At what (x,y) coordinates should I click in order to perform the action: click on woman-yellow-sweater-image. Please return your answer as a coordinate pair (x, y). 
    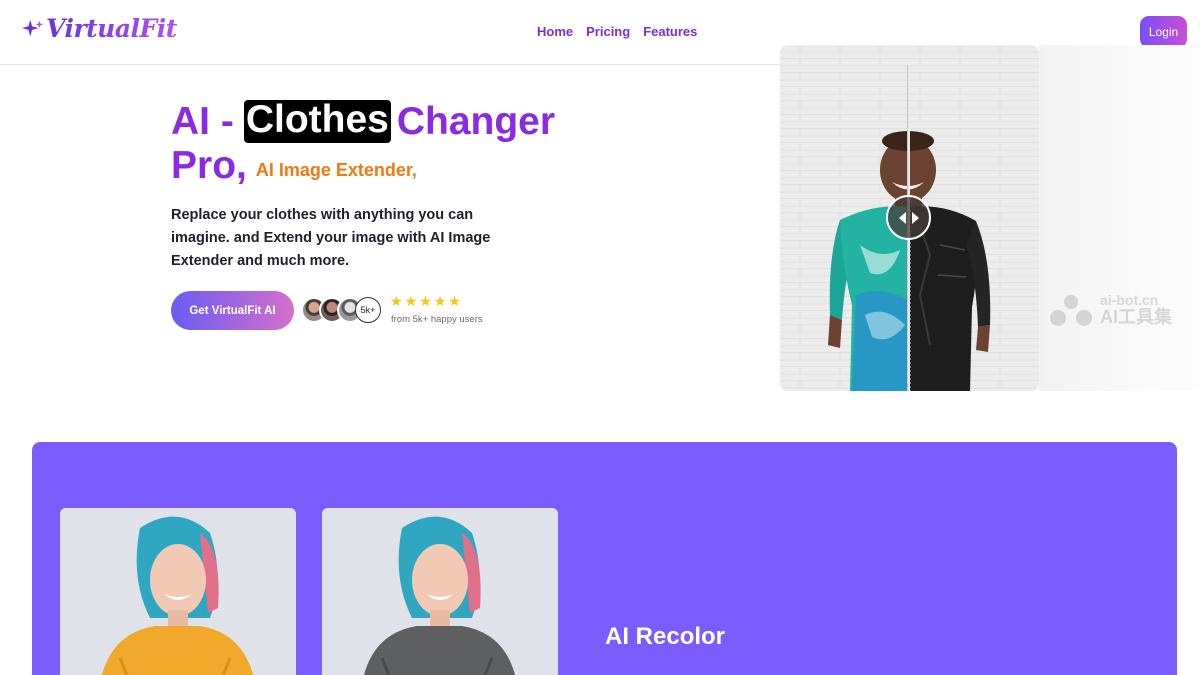
    Looking at the image, I should click on (178, 591).